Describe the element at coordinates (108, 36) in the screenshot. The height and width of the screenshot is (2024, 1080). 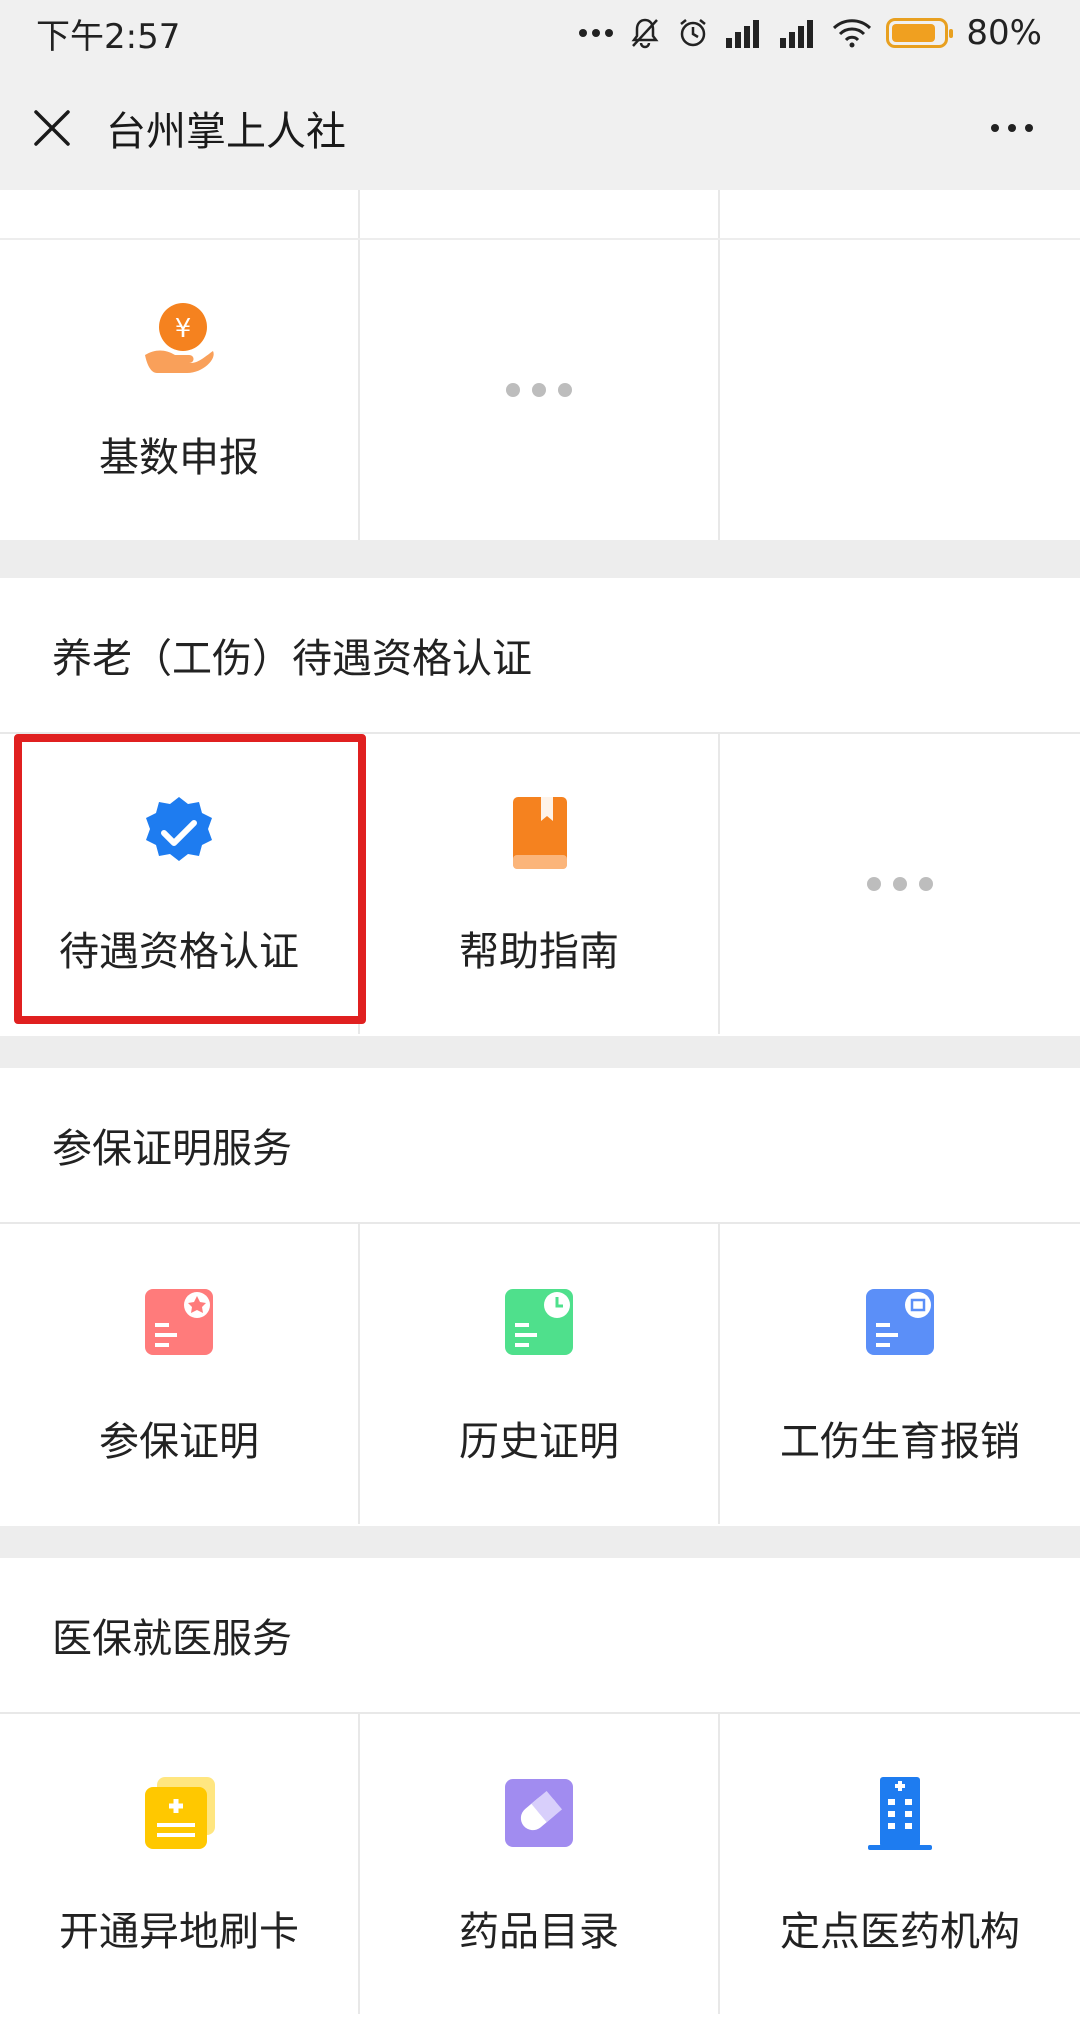
I see `status-time: 下午2:57` at that location.